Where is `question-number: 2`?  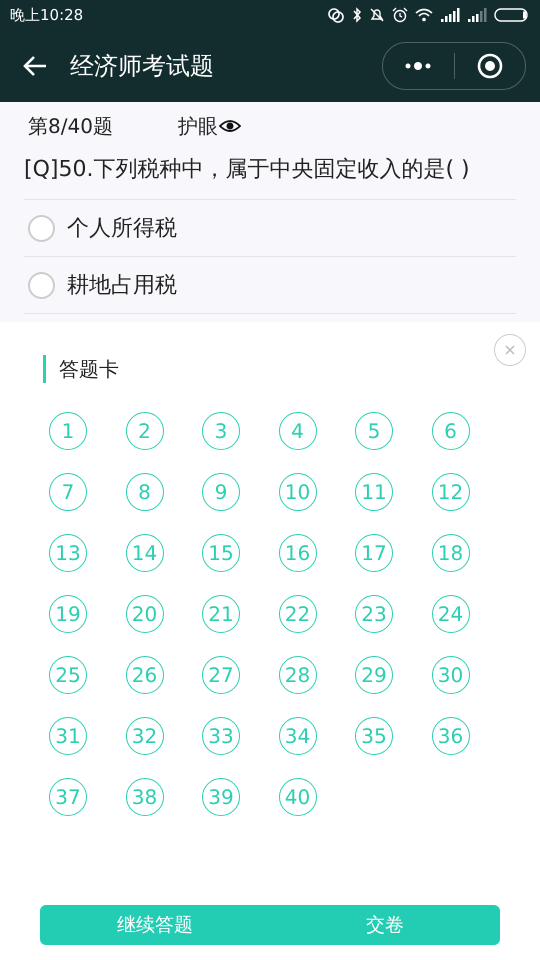 question-number: 2 is located at coordinates (145, 431).